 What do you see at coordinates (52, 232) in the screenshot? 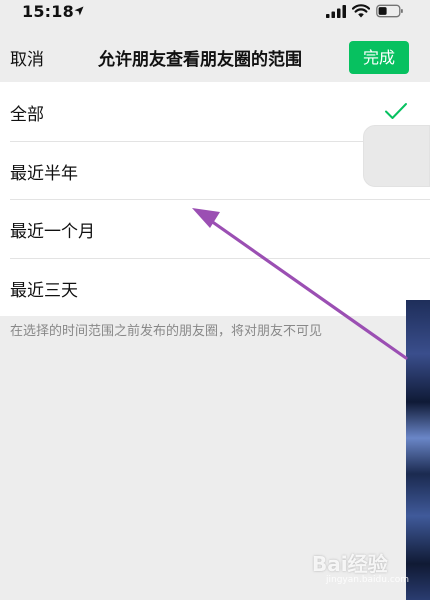
I see `option-label: 最近一个月` at bounding box center [52, 232].